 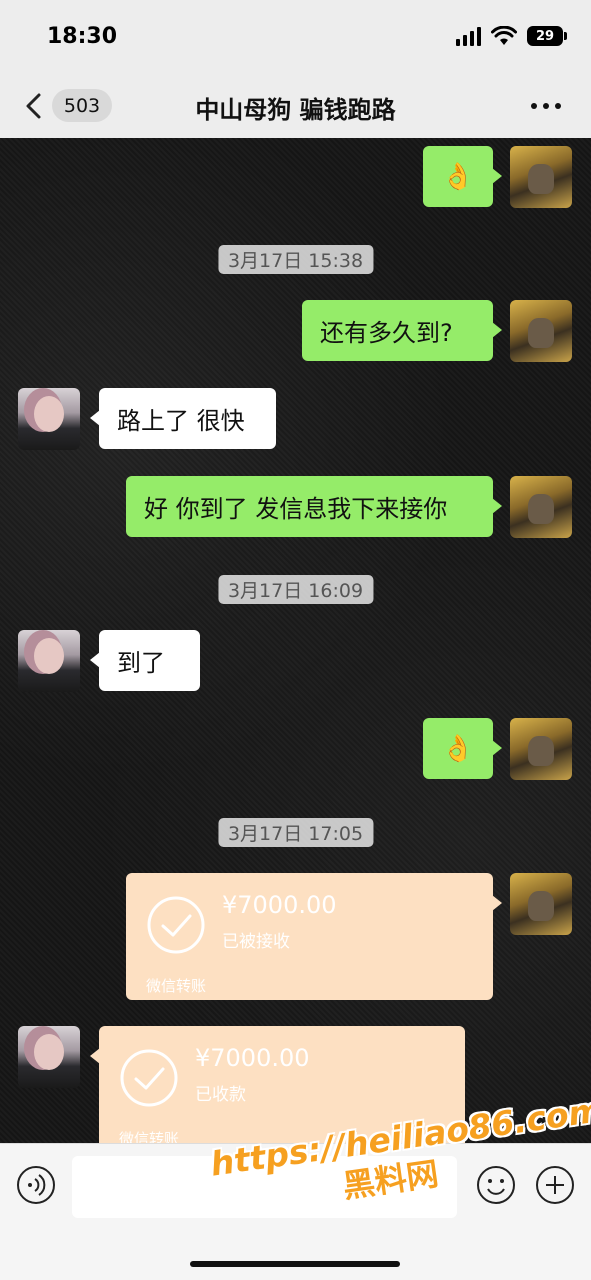 I want to click on battery-icon: 29, so click(x=547, y=36).